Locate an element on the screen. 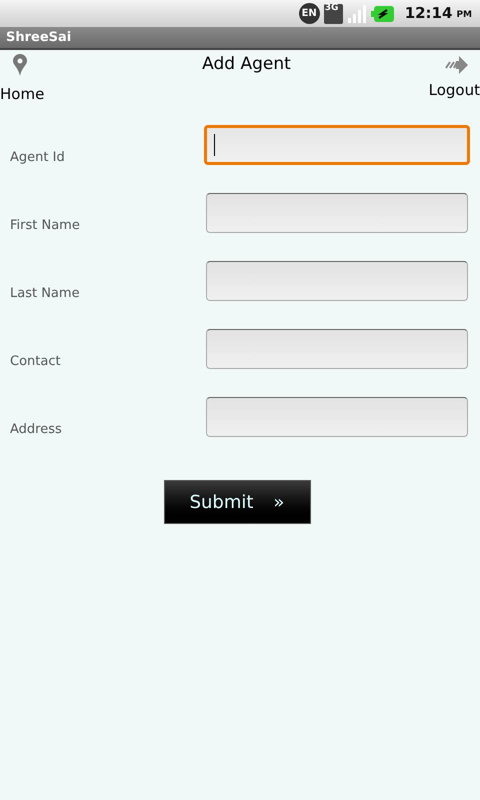 This screenshot has width=480, height=800. signal-icon is located at coordinates (356, 14).